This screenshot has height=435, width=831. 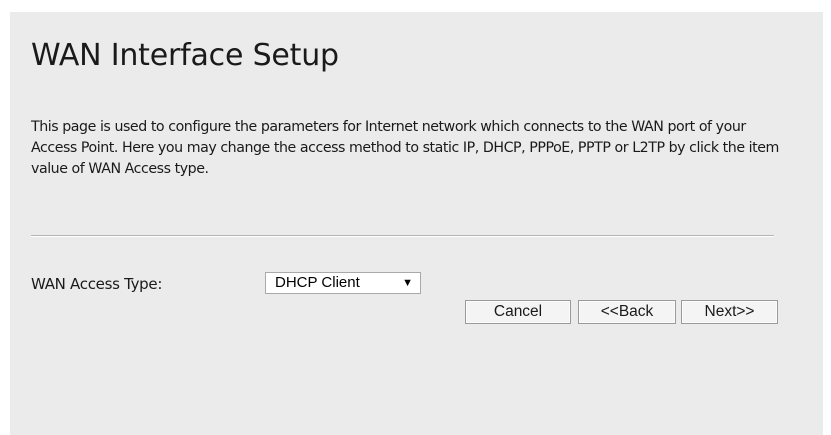 What do you see at coordinates (402, 236) in the screenshot?
I see `divider` at bounding box center [402, 236].